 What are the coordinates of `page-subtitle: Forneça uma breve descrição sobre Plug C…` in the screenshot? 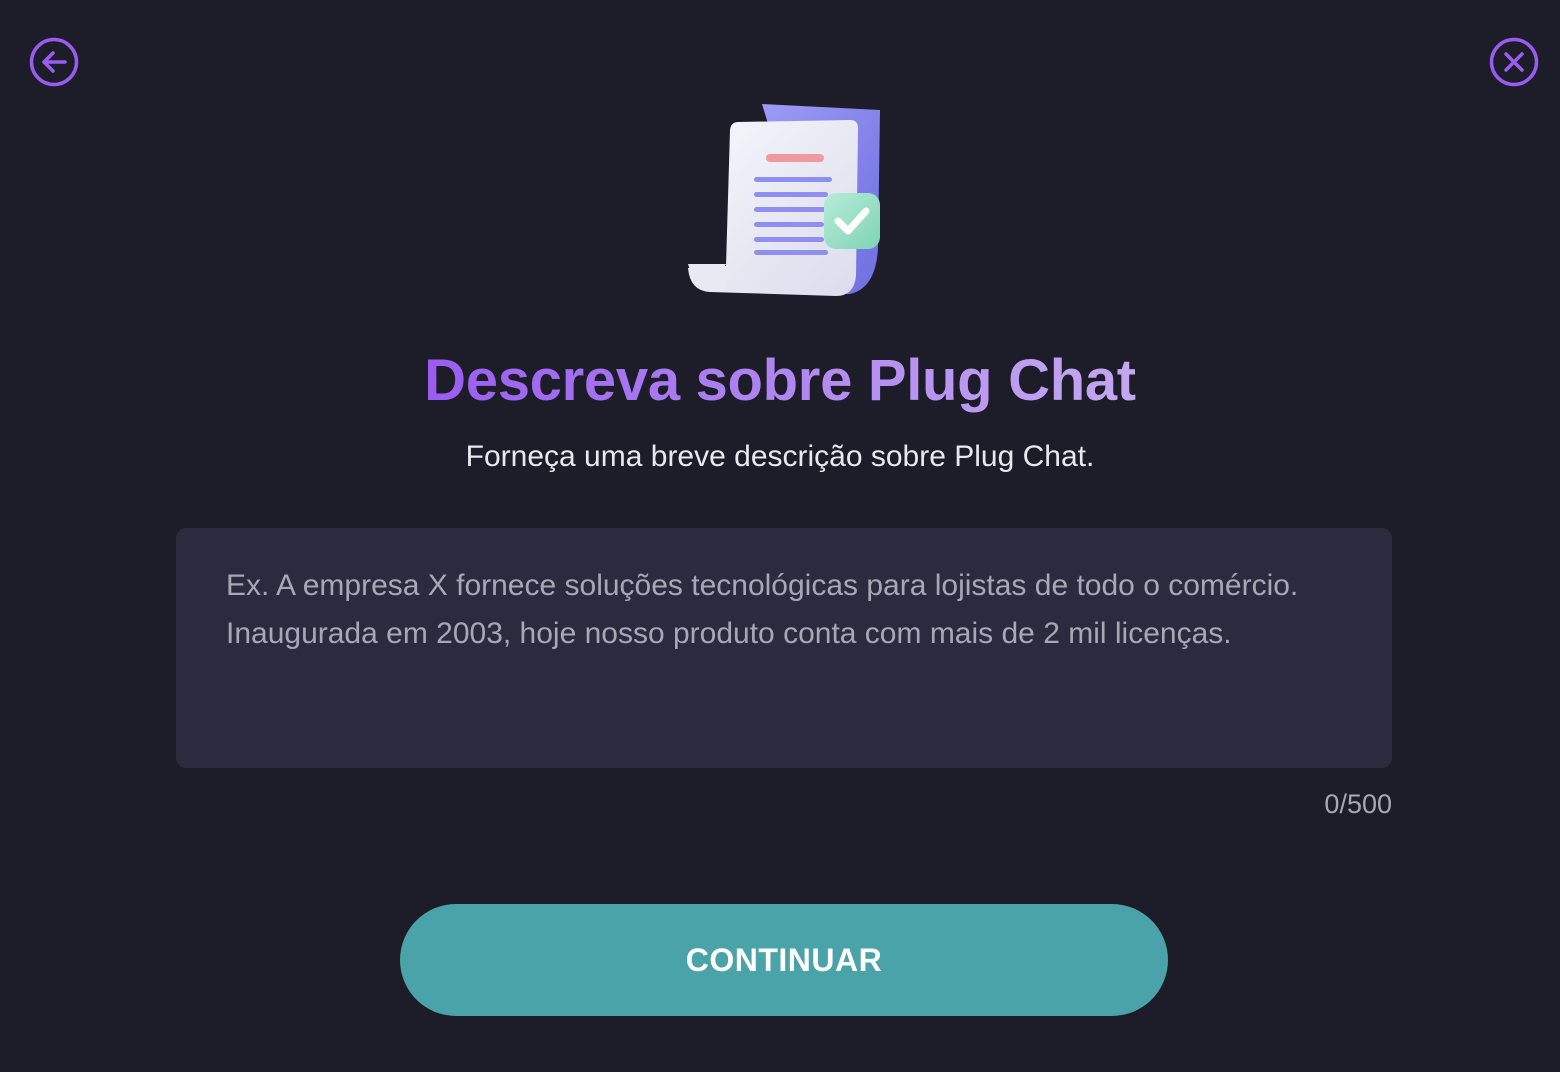 It's located at (780, 456).